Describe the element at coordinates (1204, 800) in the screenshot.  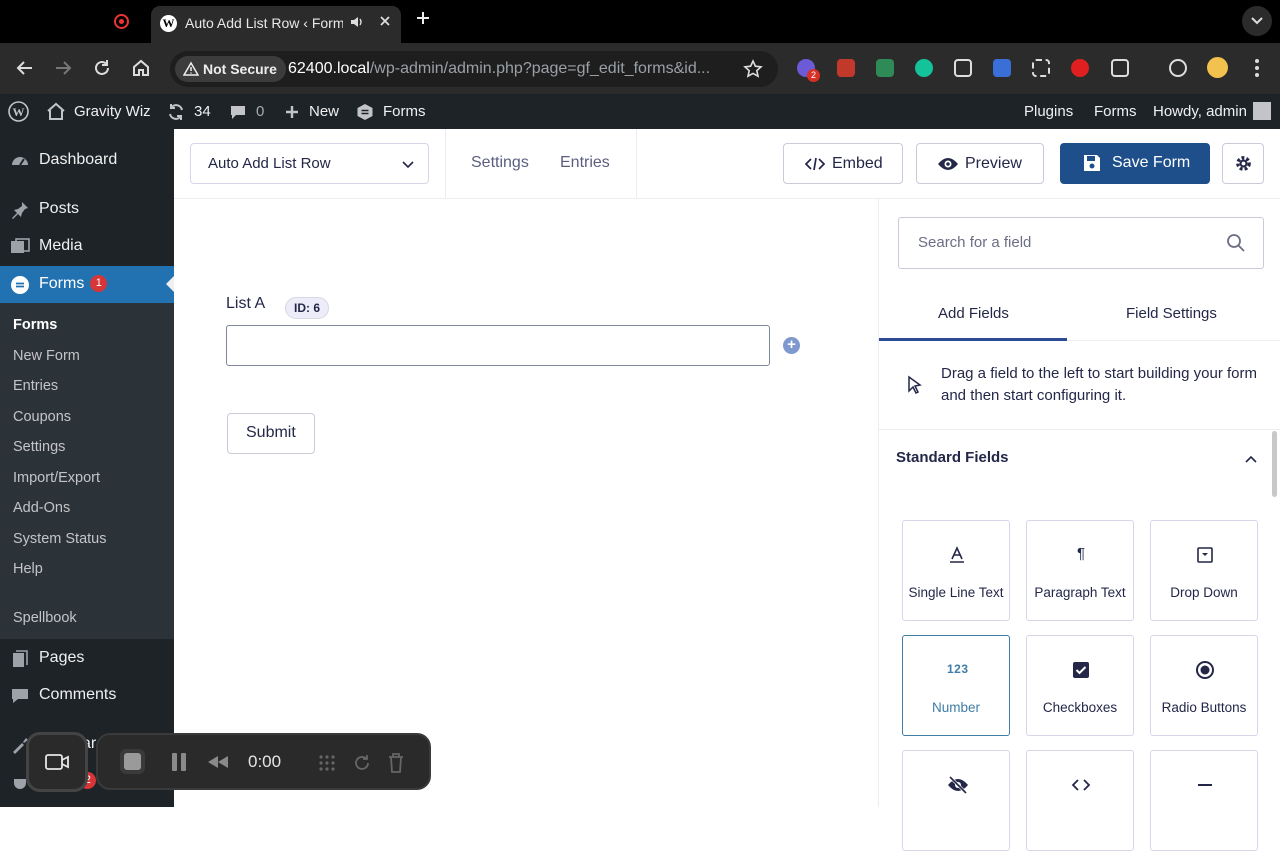
I see `field-tile-section` at that location.